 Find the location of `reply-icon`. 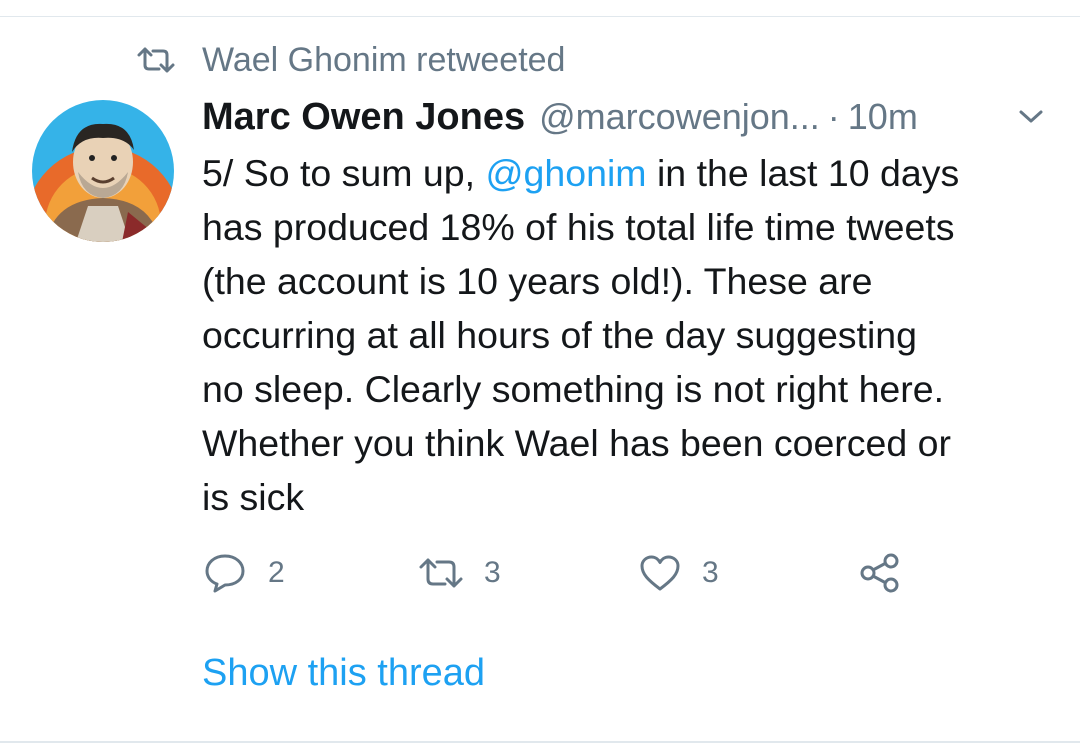

reply-icon is located at coordinates (225, 573).